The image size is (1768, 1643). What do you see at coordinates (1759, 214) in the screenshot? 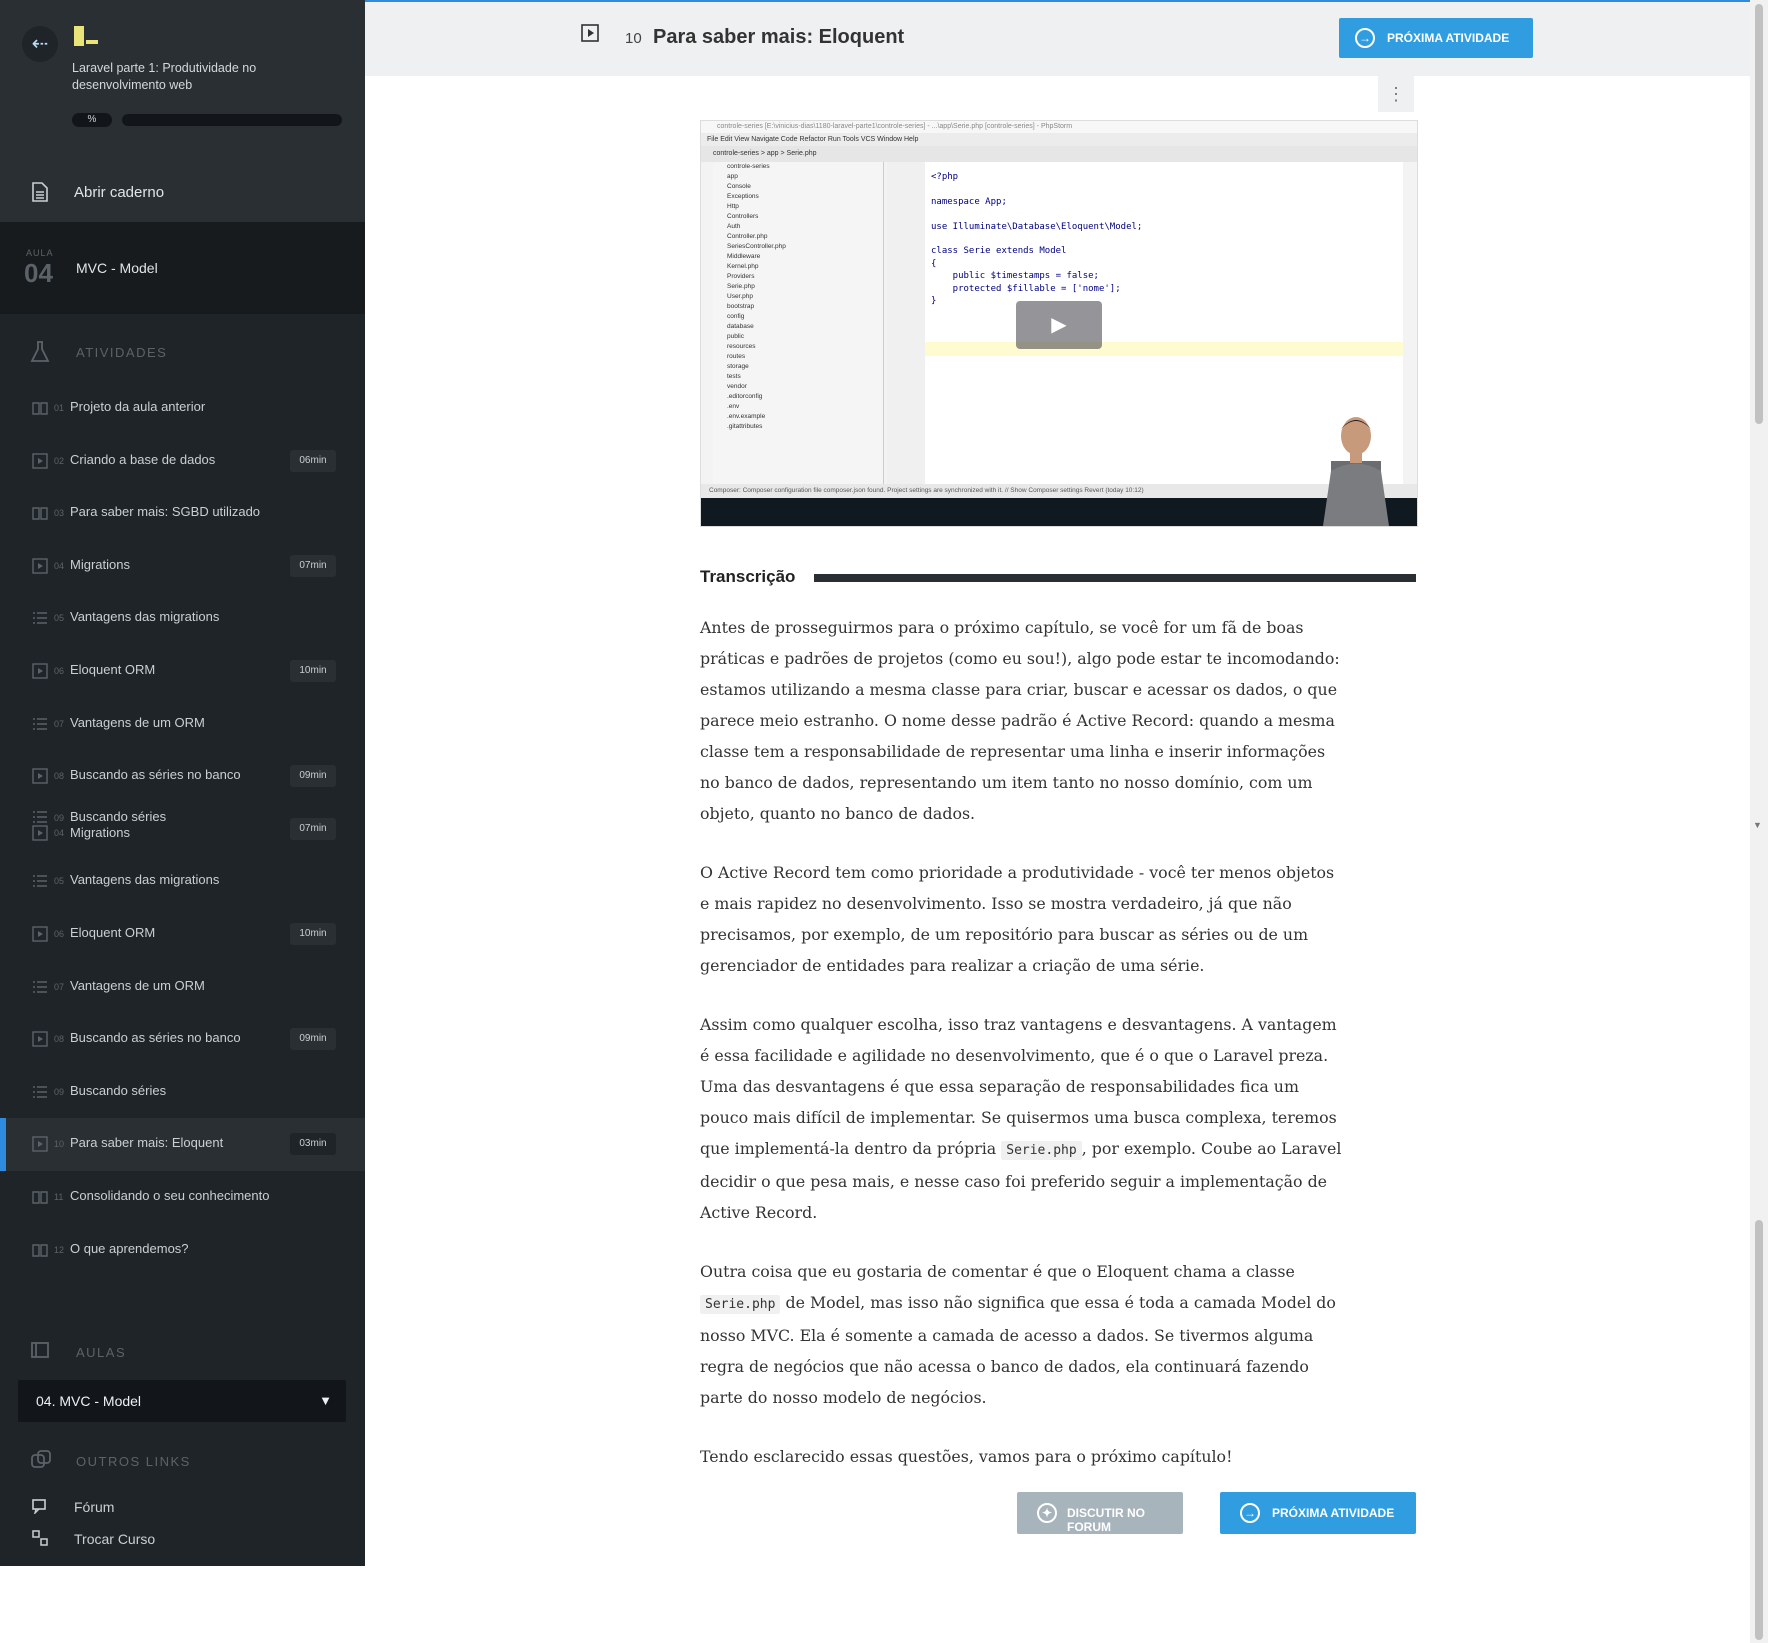
I see `scrollbar-thumb` at bounding box center [1759, 214].